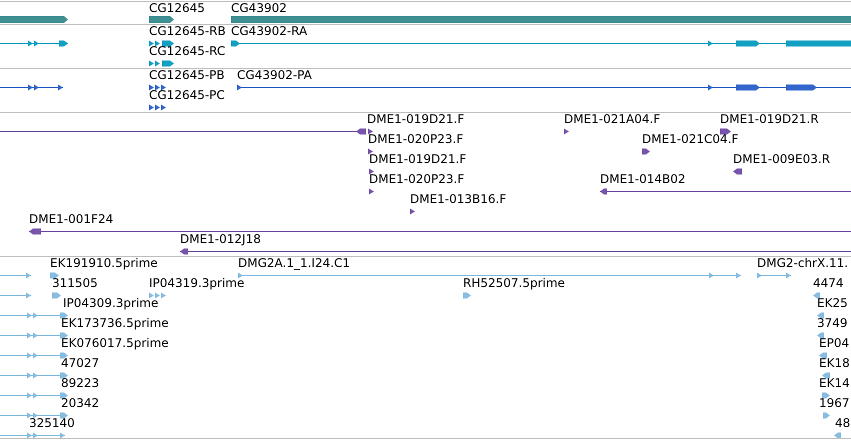  What do you see at coordinates (832, 323) in the screenshot?
I see `feature-label: 3749` at bounding box center [832, 323].